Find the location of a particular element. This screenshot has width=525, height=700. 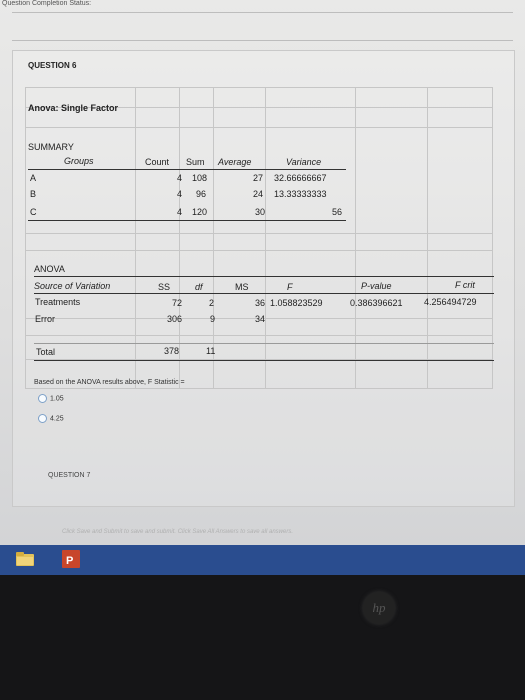

summary-header-sum: Sum is located at coordinates (195, 162).